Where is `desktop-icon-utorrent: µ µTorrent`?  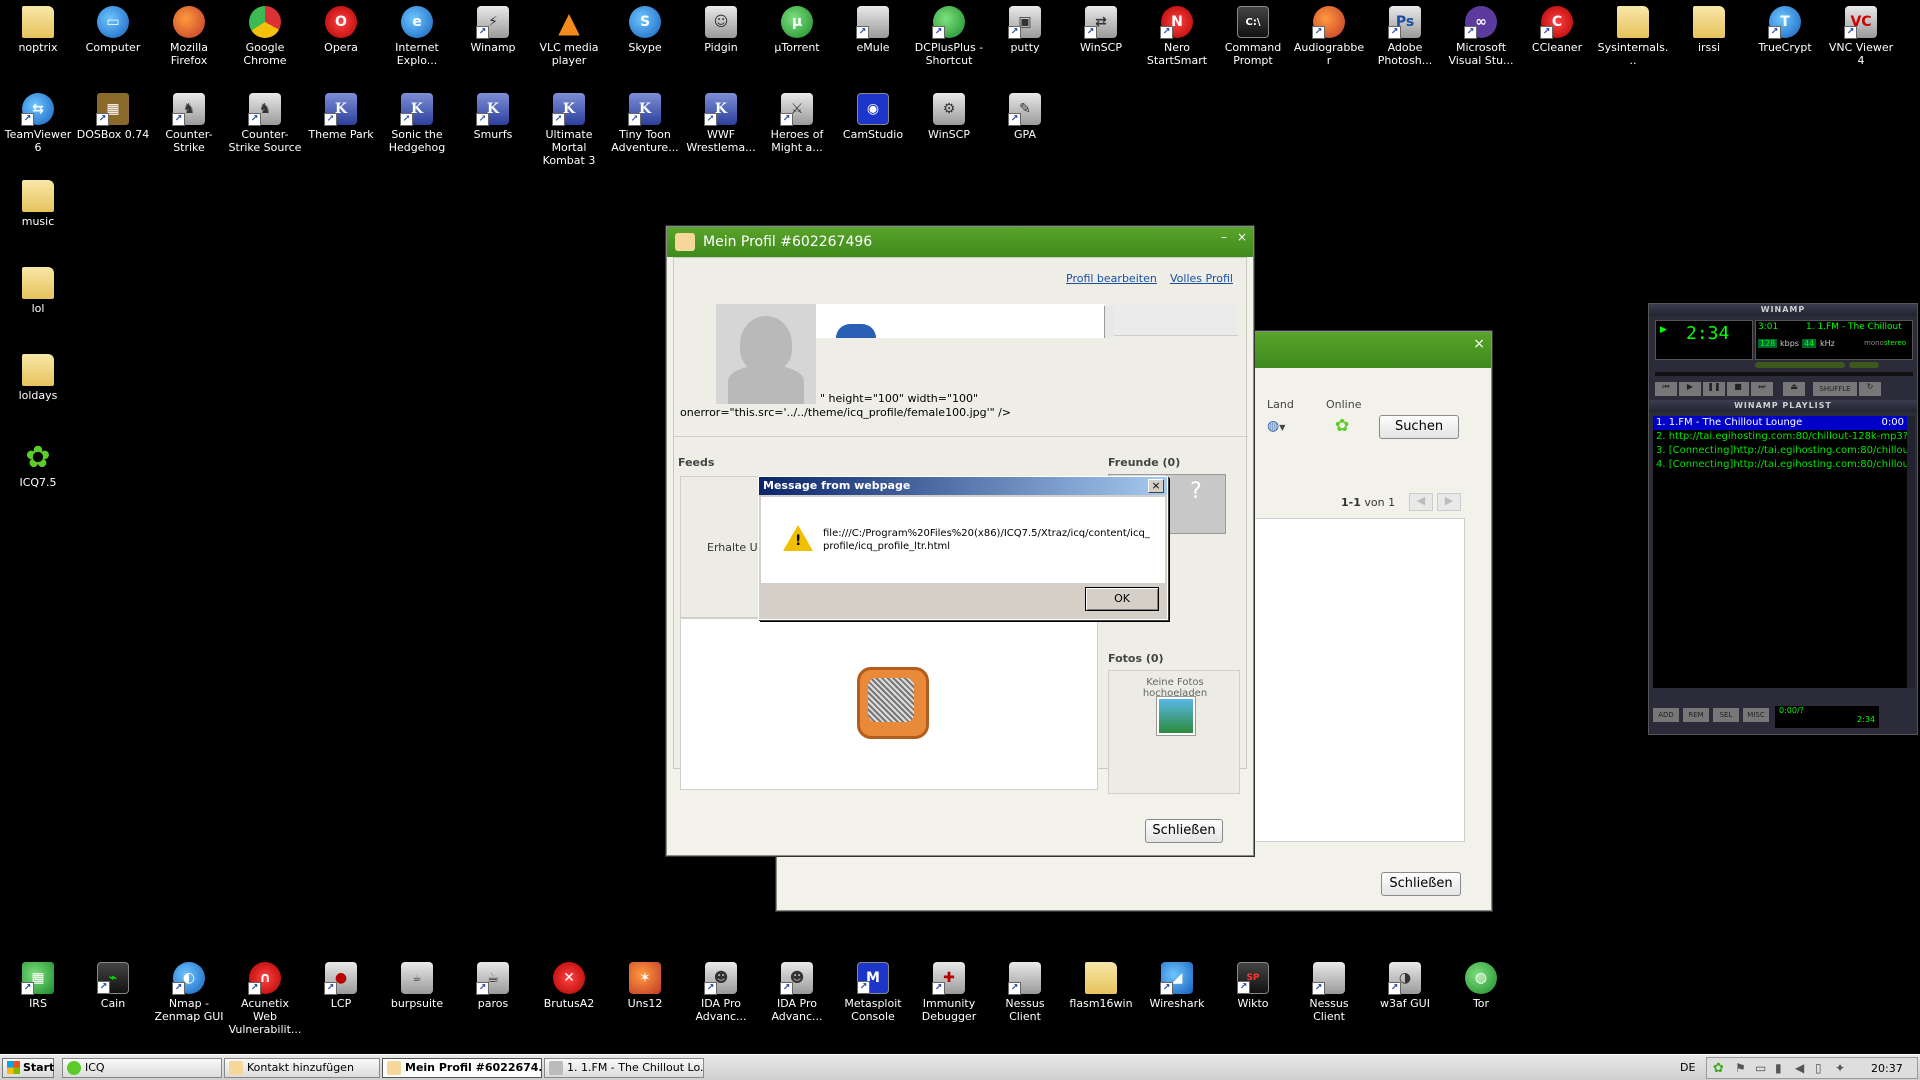
desktop-icon-utorrent: µ µTorrent is located at coordinates (797, 30).